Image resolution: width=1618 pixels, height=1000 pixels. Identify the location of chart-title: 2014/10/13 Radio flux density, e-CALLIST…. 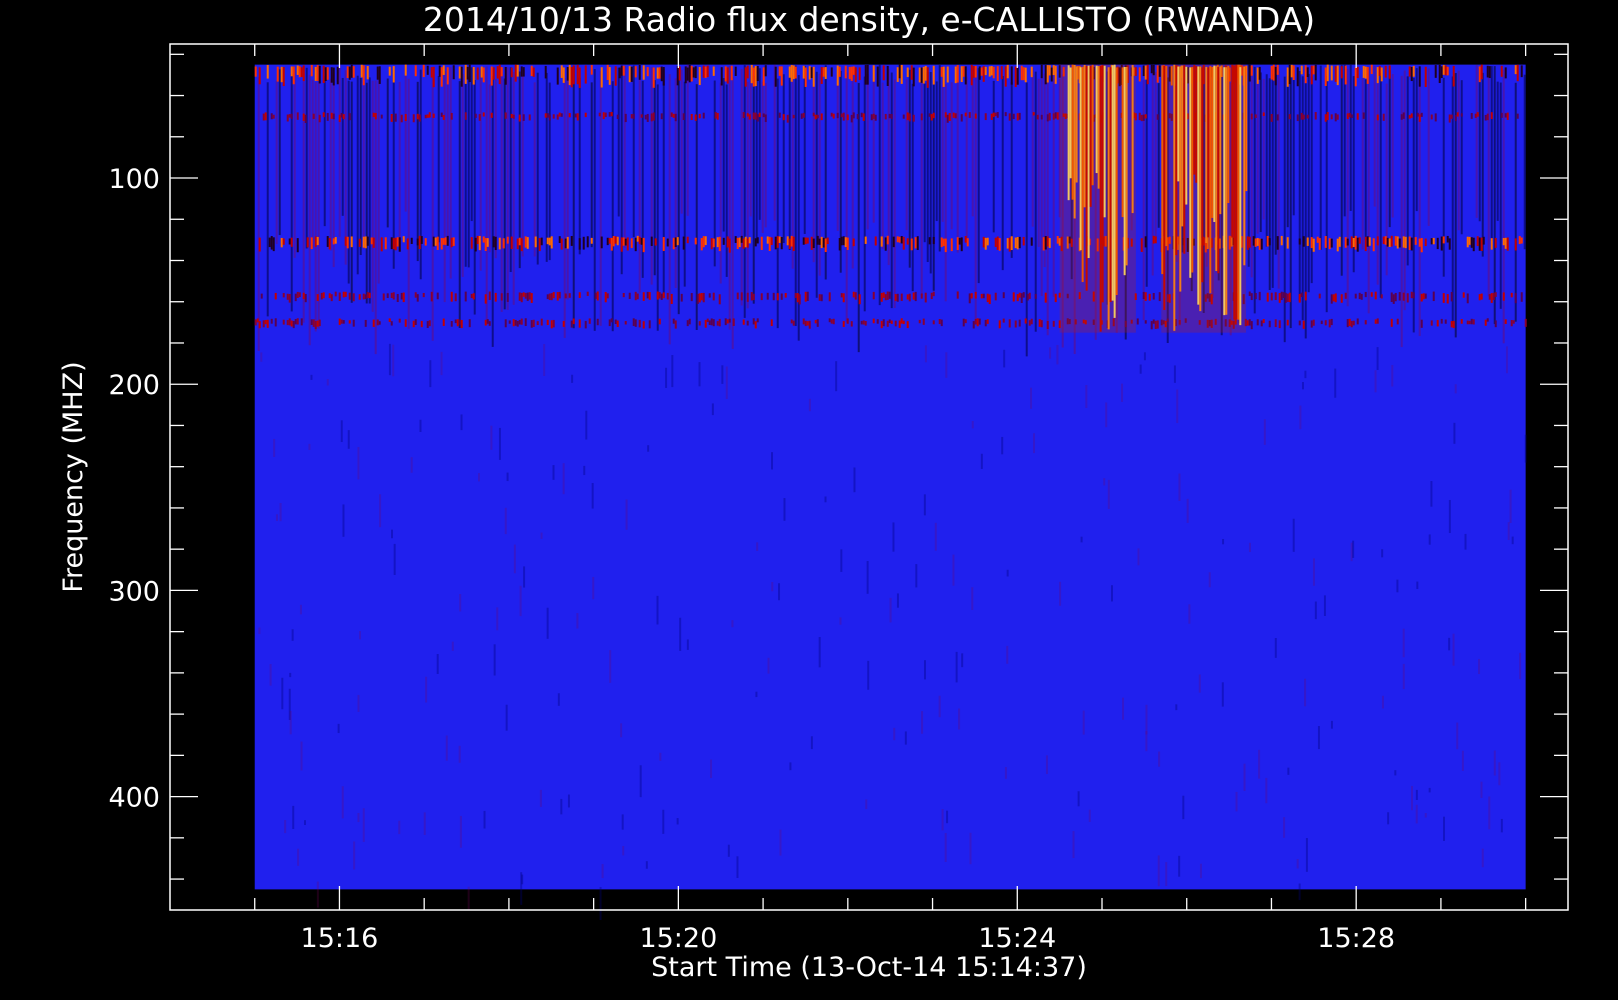
(869, 19).